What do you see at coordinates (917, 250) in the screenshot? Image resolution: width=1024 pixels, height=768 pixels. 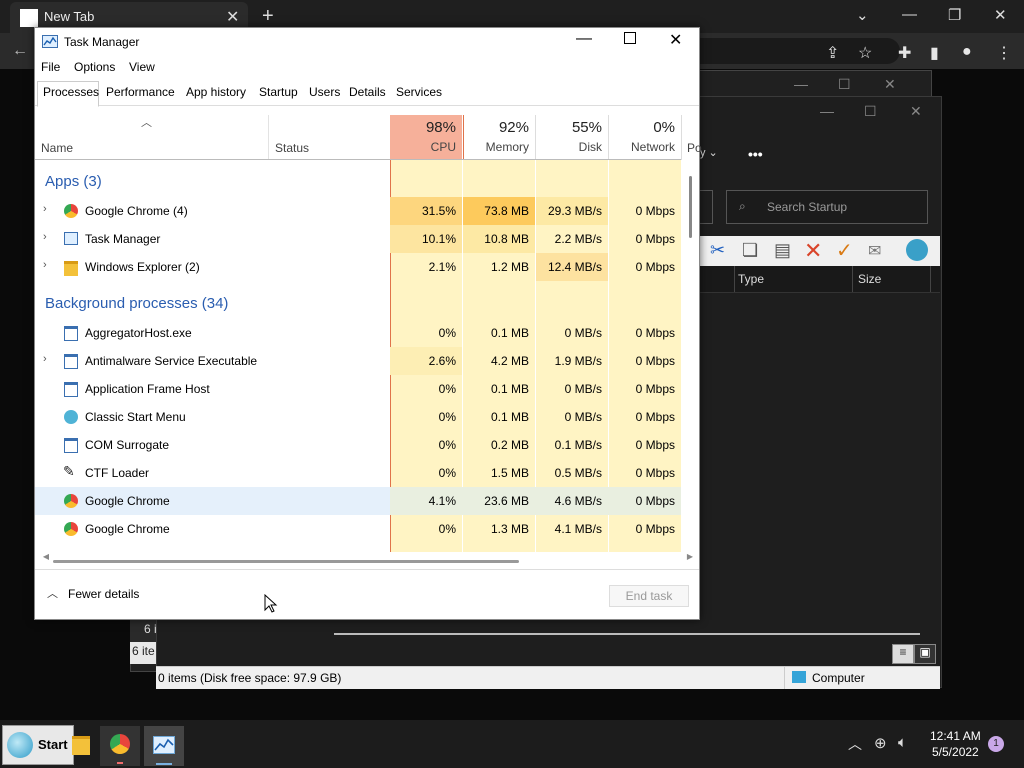 I see `shell-icon` at bounding box center [917, 250].